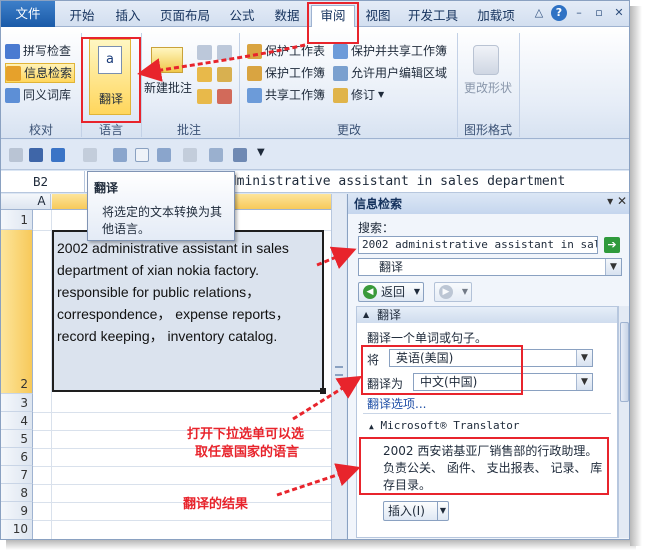  What do you see at coordinates (142, 155) in the screenshot?
I see `new-icon` at bounding box center [142, 155].